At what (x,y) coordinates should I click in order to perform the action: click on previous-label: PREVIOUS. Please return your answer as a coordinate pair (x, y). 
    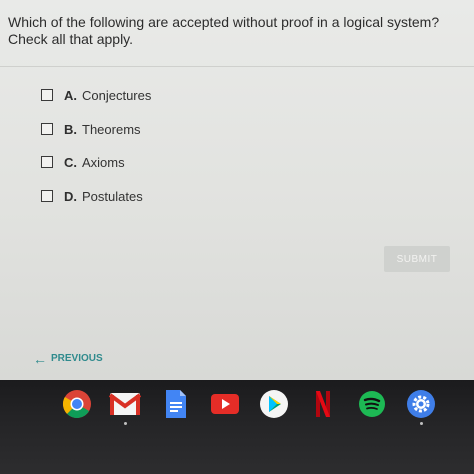
    Looking at the image, I should click on (77, 358).